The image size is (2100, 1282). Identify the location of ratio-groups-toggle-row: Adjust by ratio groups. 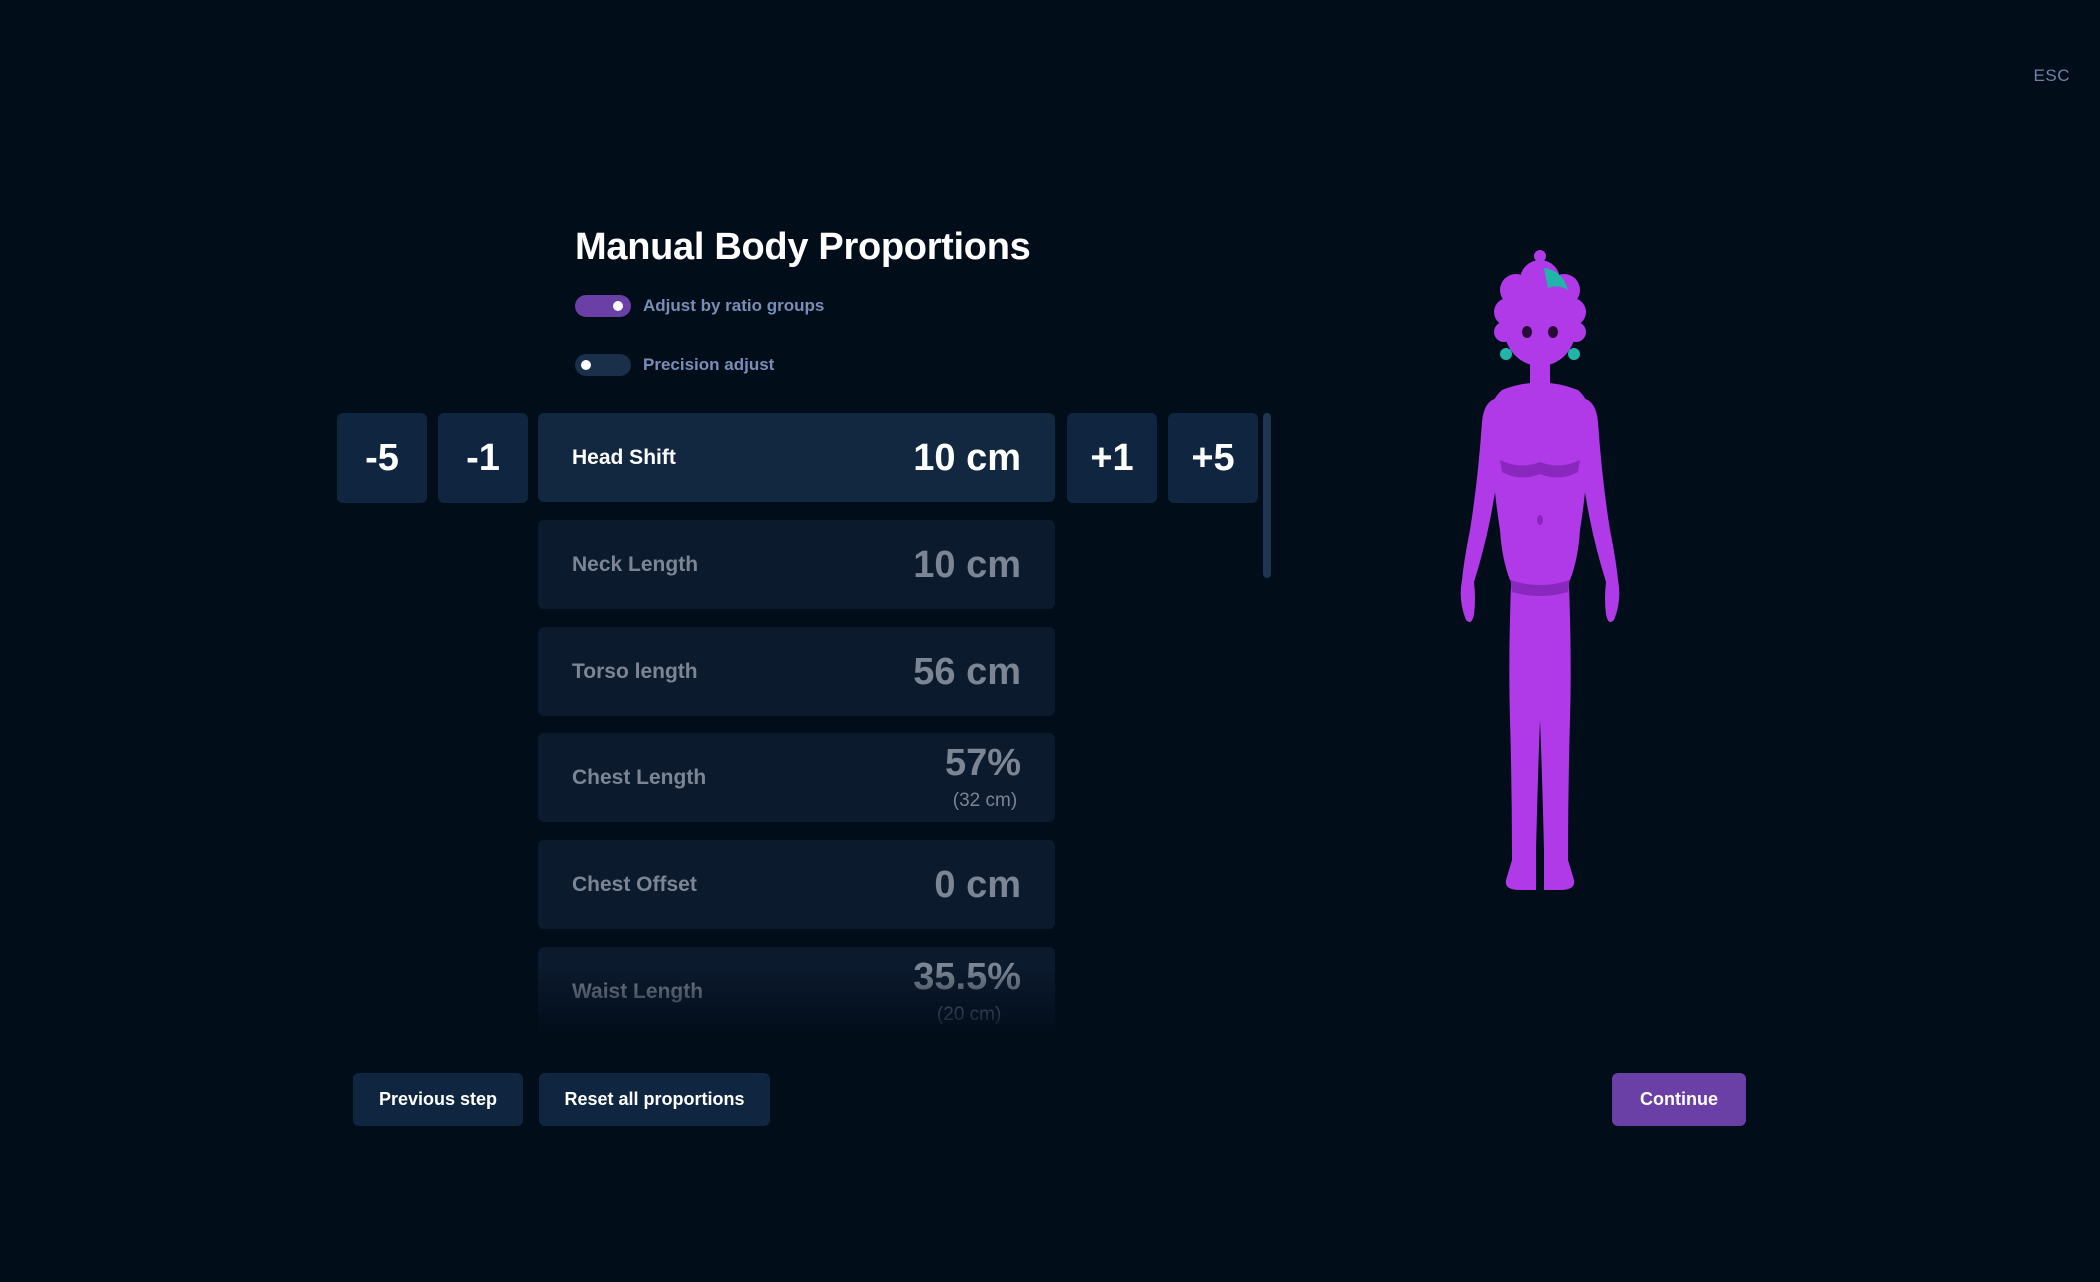
(699, 306).